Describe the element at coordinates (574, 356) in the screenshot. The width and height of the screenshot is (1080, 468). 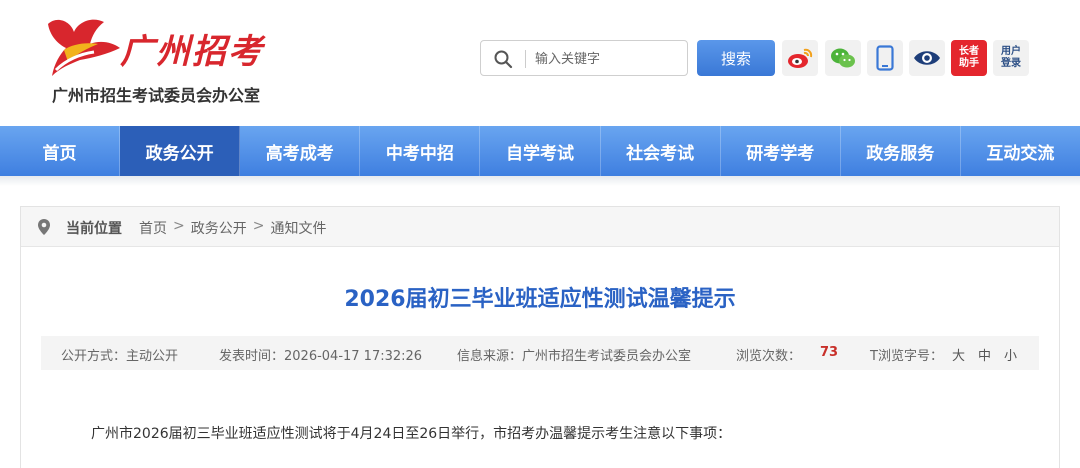
I see `info-source: 信息来源：广州市招生考试委员会办公室` at that location.